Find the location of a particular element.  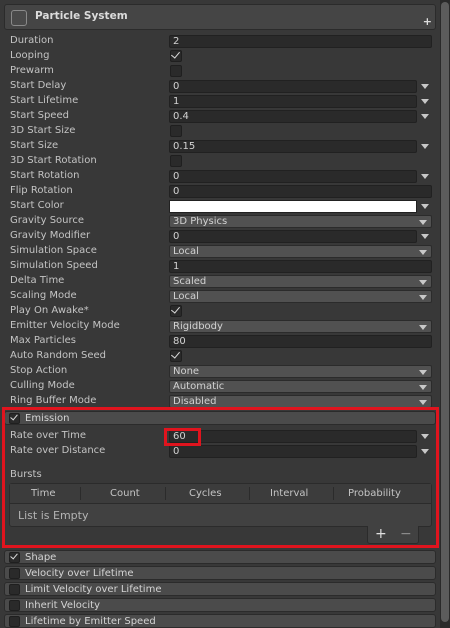

scrollbar-thumb is located at coordinates (445, 312).